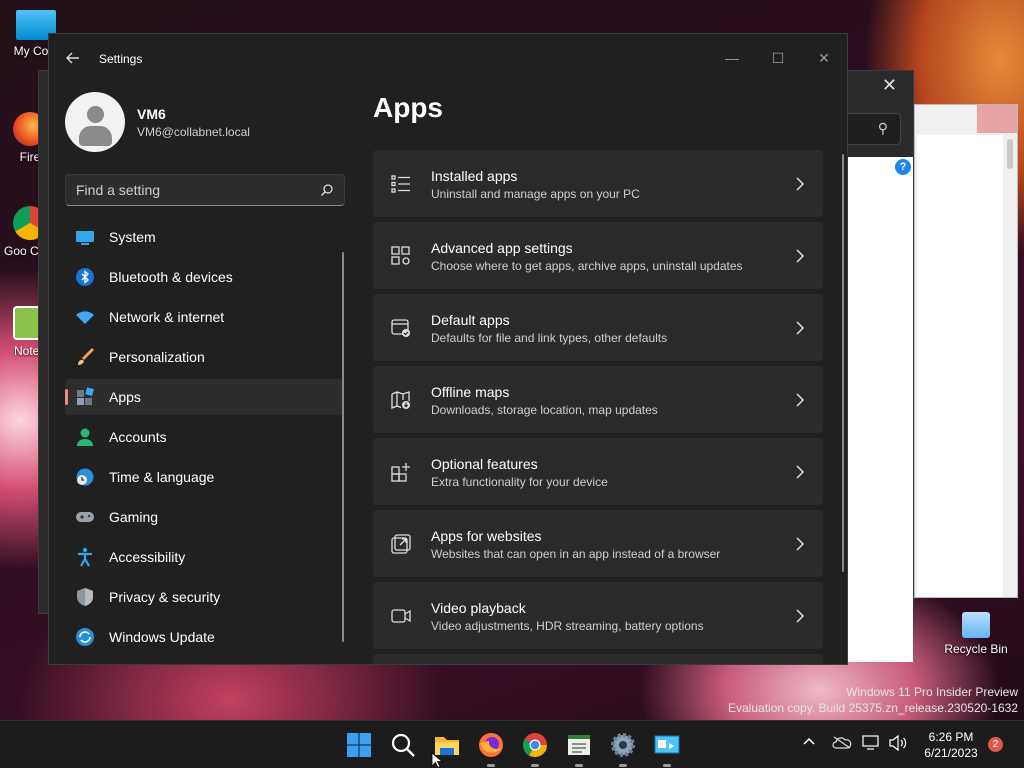 The height and width of the screenshot is (768, 1024). What do you see at coordinates (400, 328) in the screenshot?
I see `default-apps-icon` at bounding box center [400, 328].